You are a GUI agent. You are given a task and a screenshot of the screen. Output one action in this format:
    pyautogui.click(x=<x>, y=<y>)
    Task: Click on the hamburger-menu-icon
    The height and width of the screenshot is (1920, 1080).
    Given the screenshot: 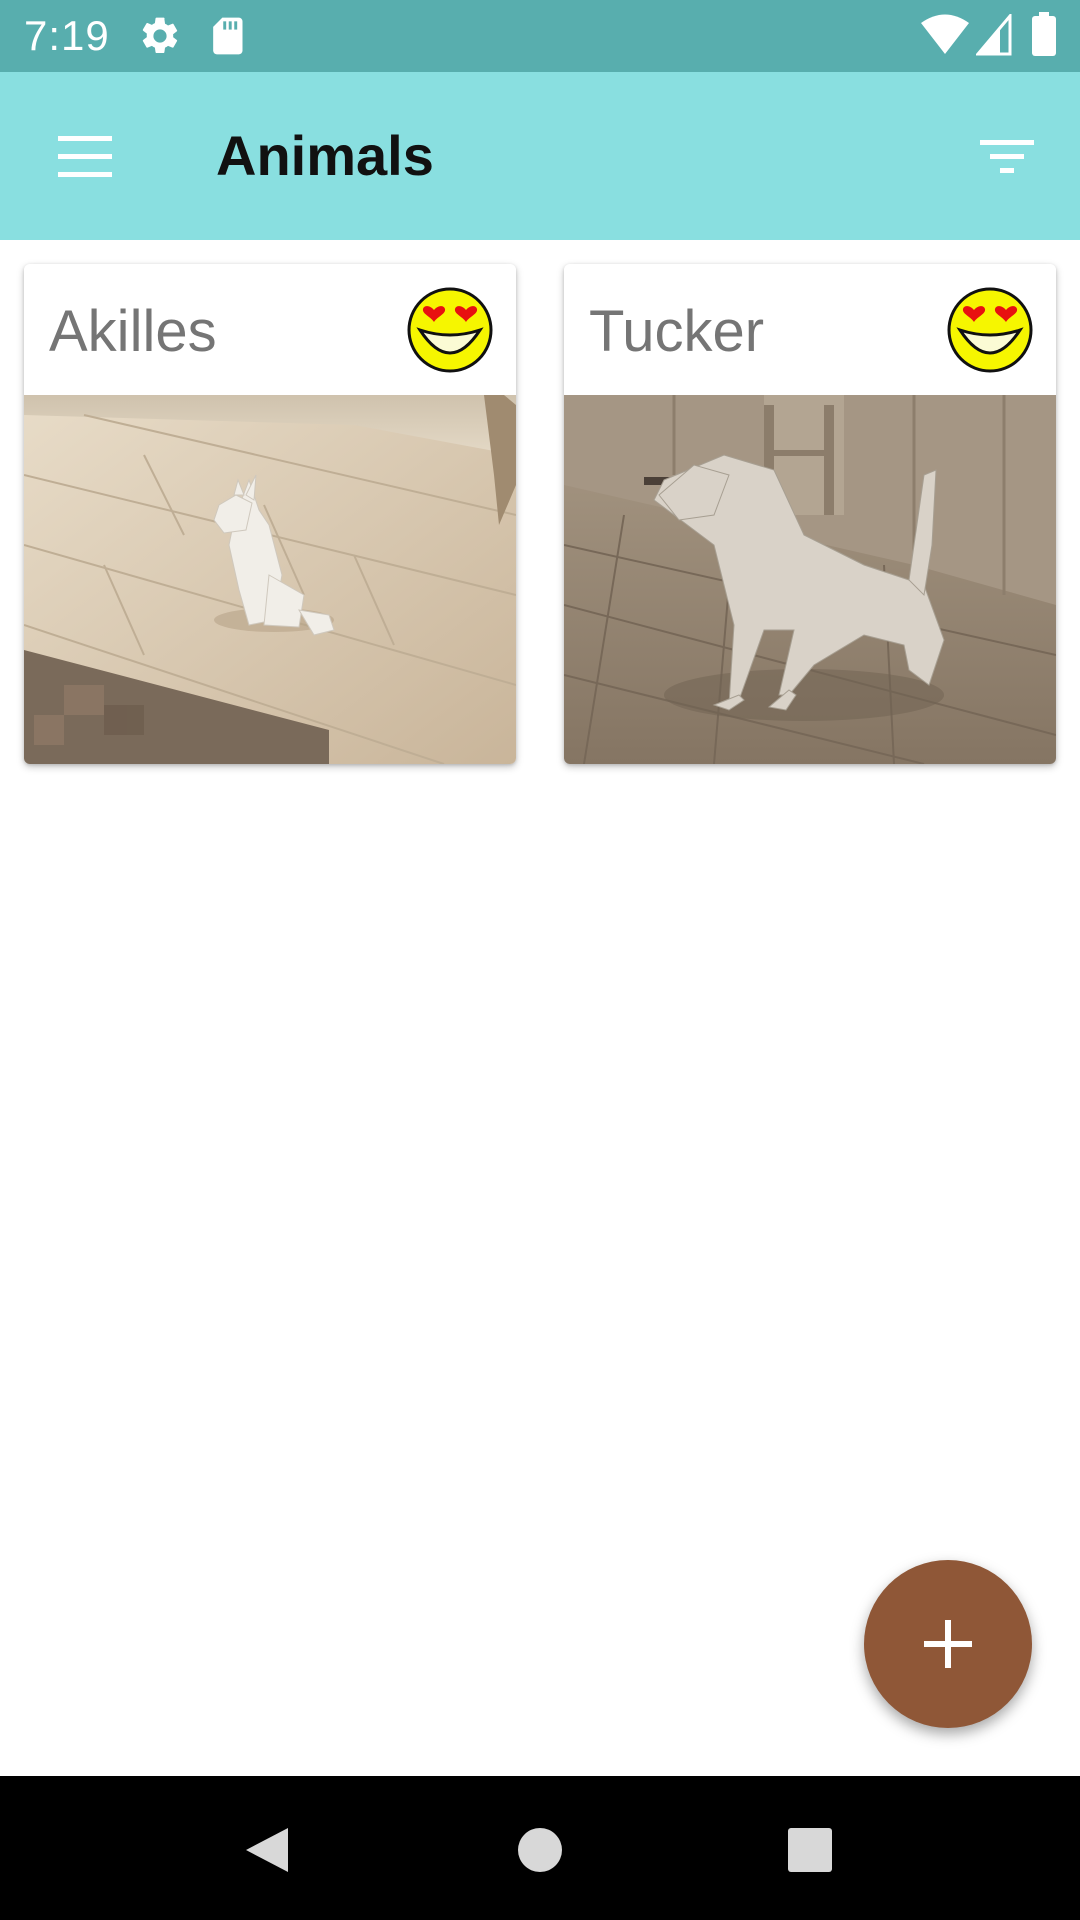 What is the action you would take?
    pyautogui.click(x=85, y=156)
    